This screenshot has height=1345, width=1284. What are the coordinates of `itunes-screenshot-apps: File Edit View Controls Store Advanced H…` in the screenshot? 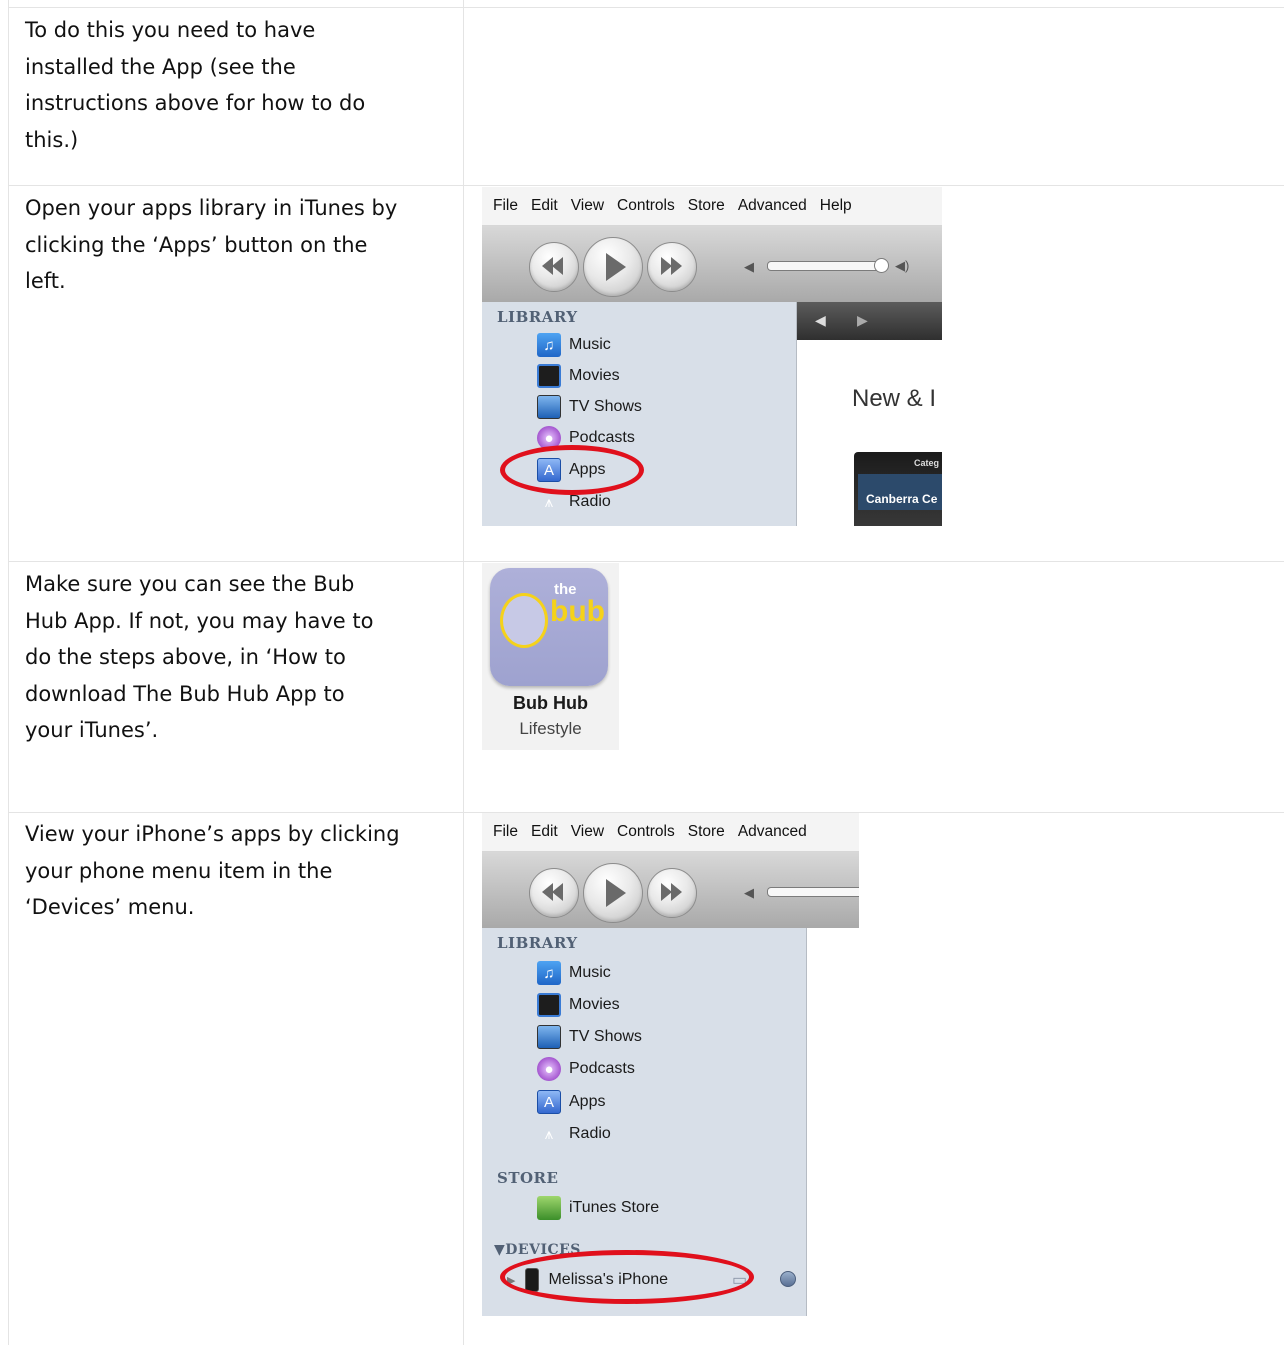 It's located at (712, 356).